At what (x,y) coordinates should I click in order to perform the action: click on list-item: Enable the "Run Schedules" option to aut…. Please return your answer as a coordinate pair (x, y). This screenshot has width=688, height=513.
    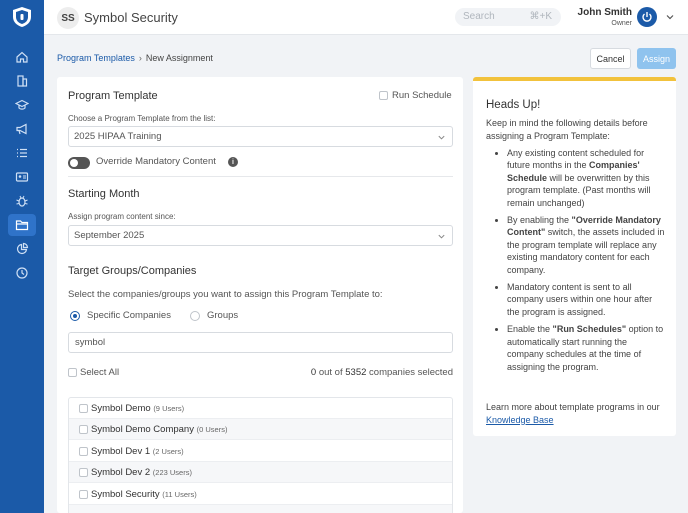
    Looking at the image, I should click on (586, 348).